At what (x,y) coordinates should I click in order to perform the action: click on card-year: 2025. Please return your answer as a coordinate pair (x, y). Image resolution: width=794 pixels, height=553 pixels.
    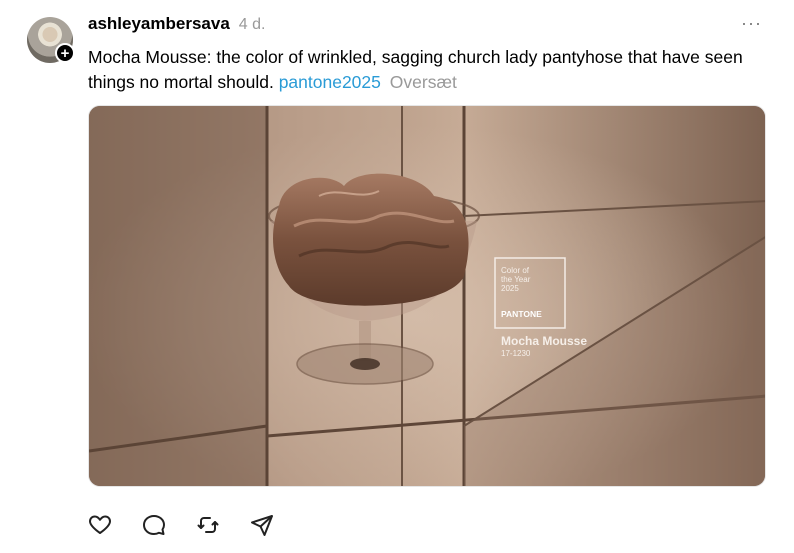
    Looking at the image, I should click on (510, 288).